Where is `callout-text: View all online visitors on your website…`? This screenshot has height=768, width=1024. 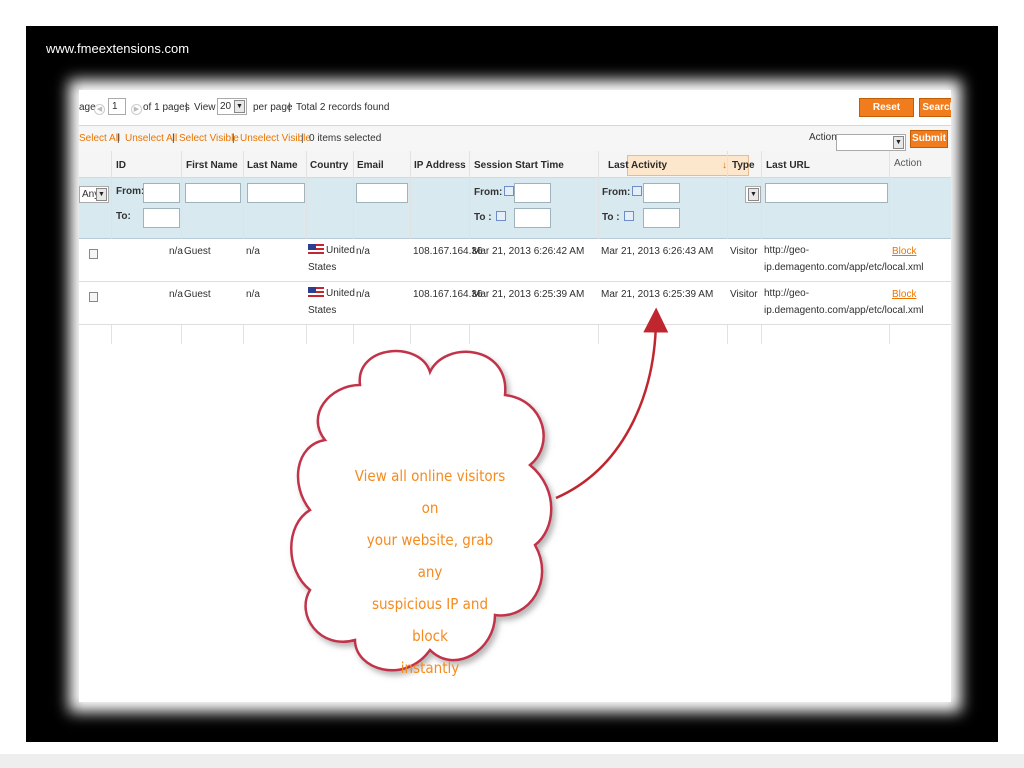 callout-text: View all online visitors on your website… is located at coordinates (430, 572).